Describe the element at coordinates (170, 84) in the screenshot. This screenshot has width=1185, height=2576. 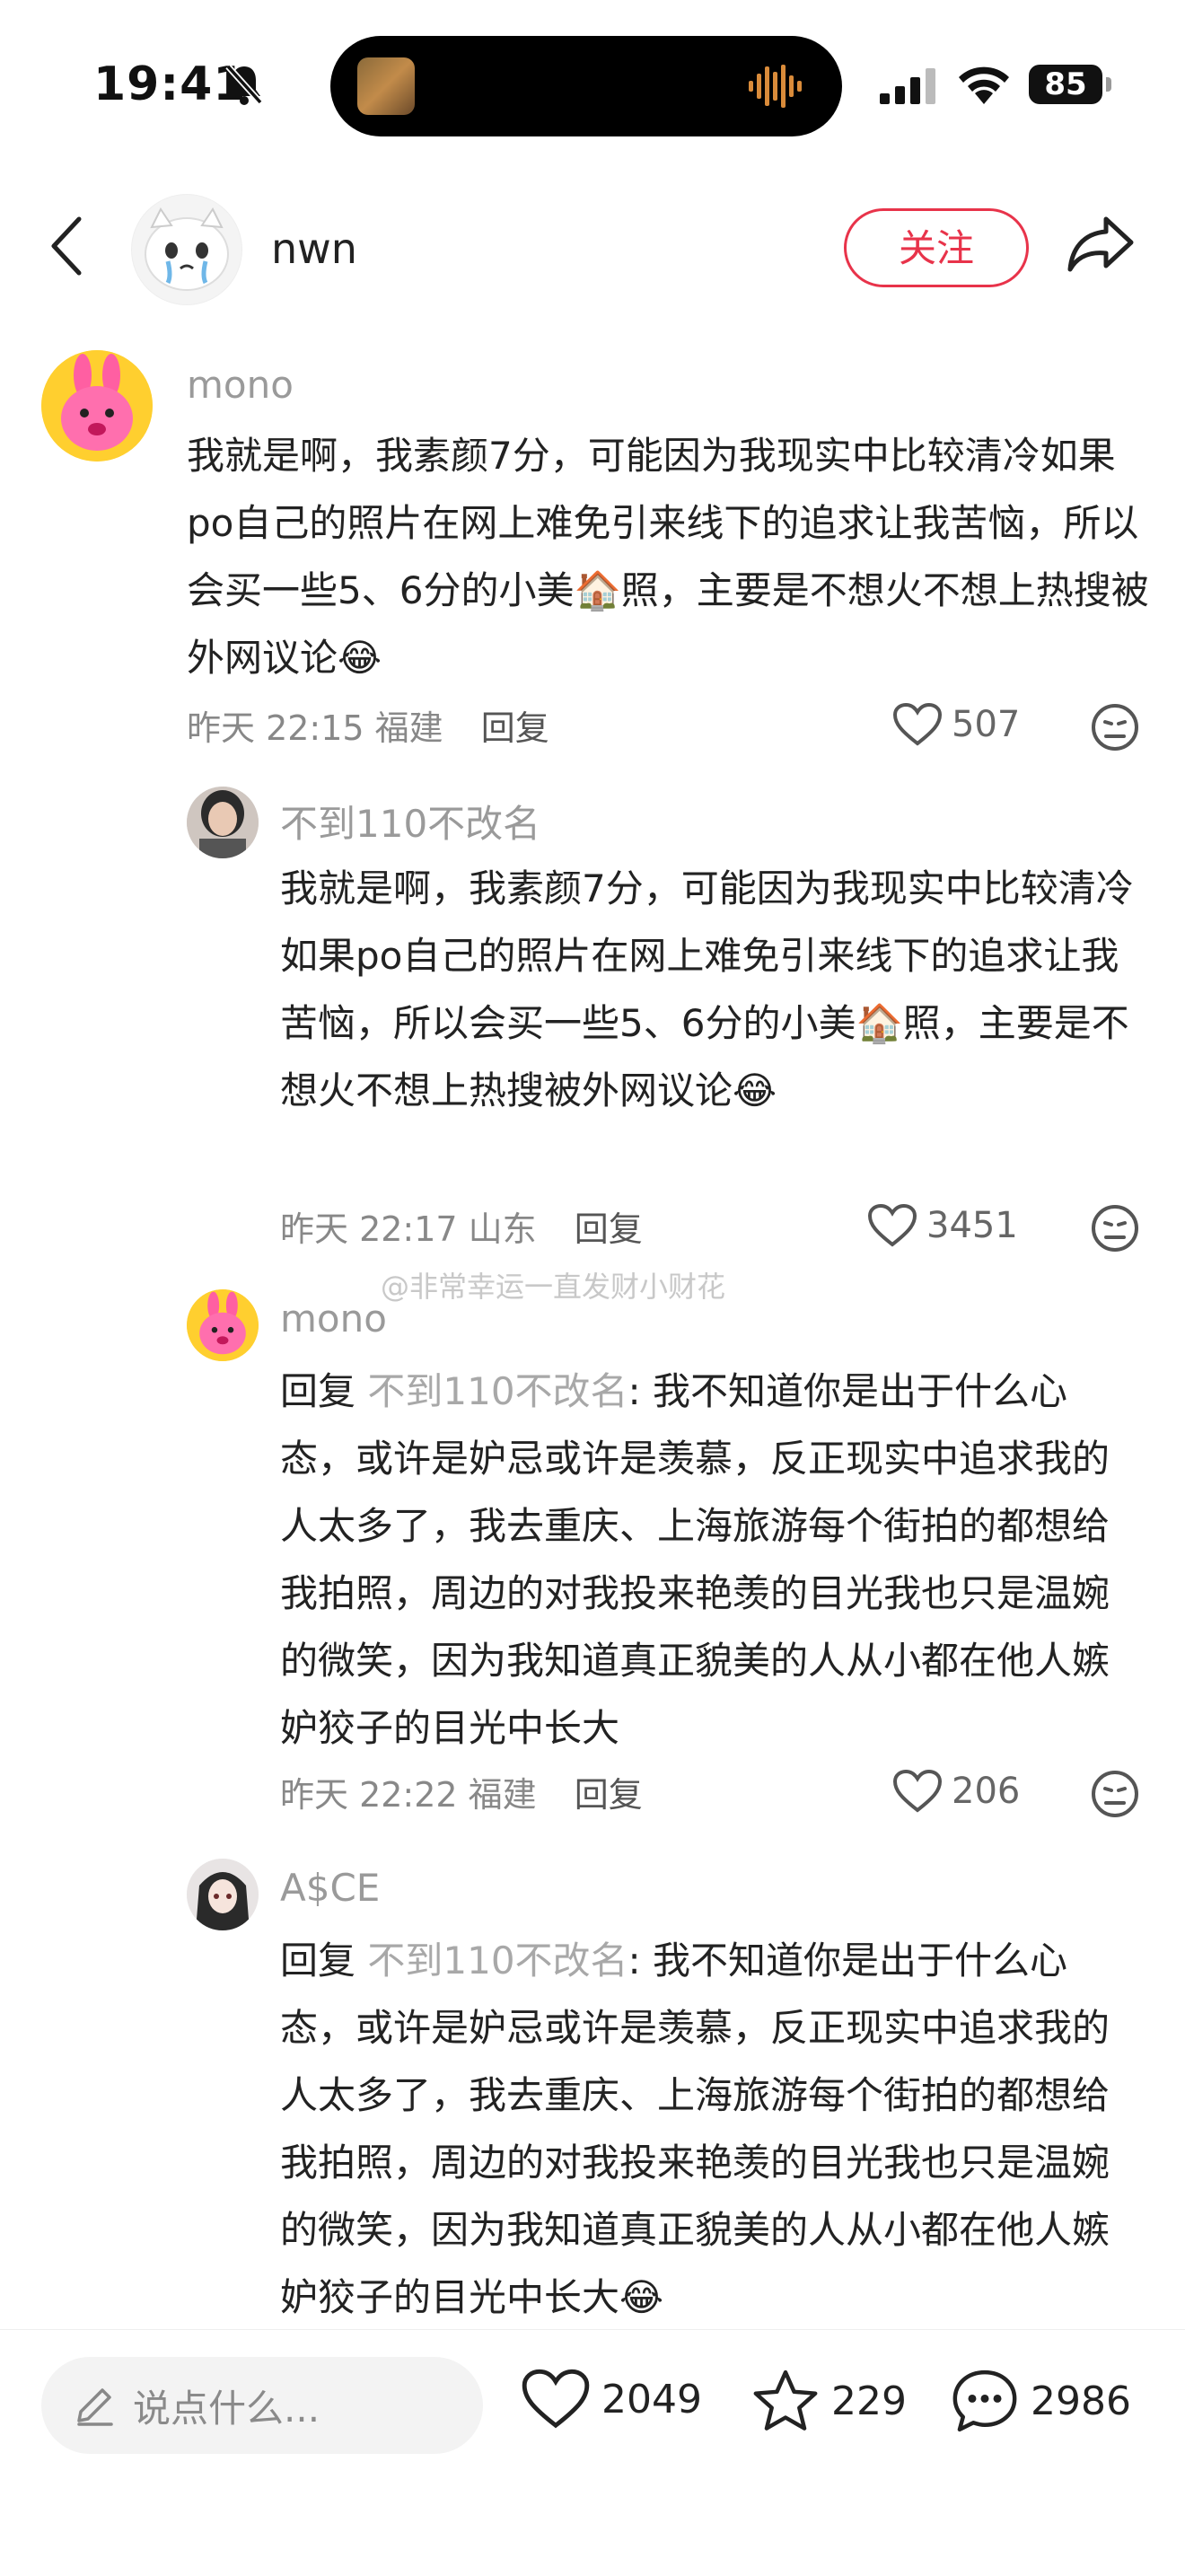
I see `status-time: 19:41` at that location.